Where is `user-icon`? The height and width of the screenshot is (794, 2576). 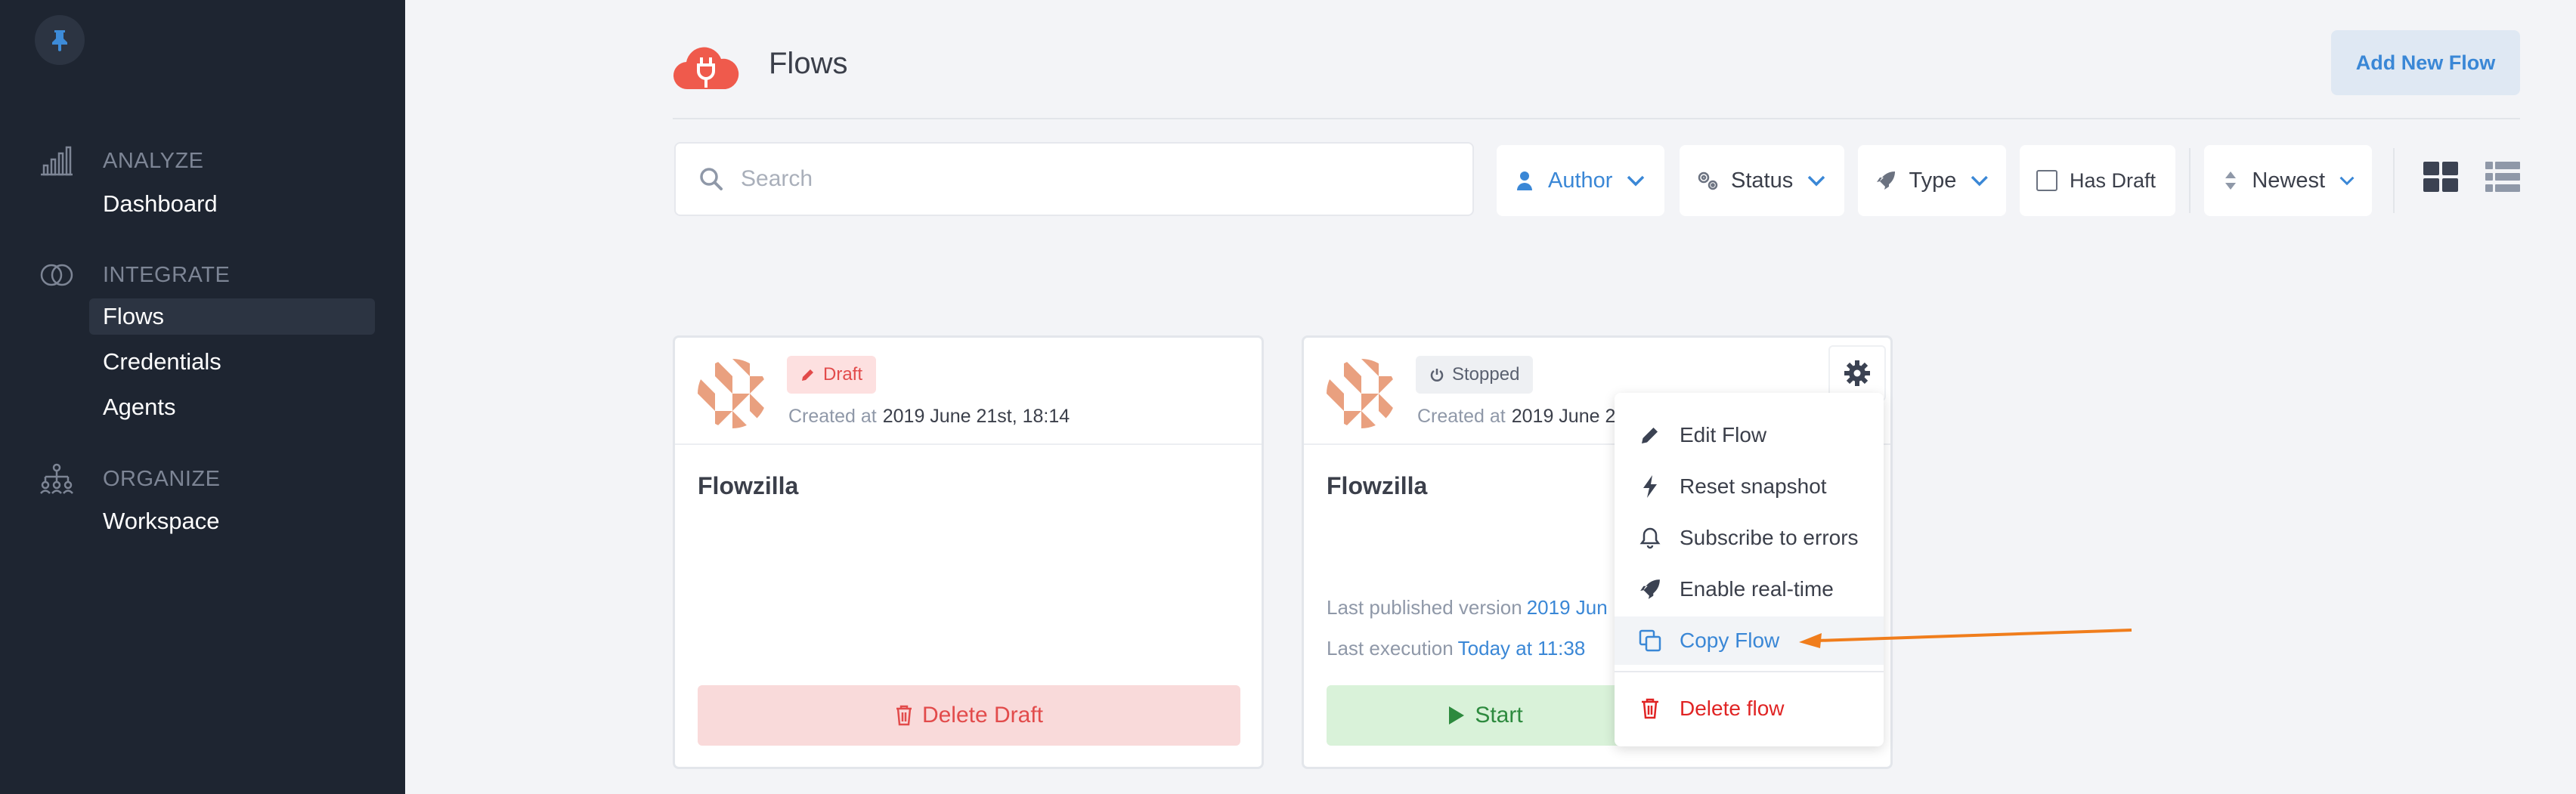 user-icon is located at coordinates (1524, 180).